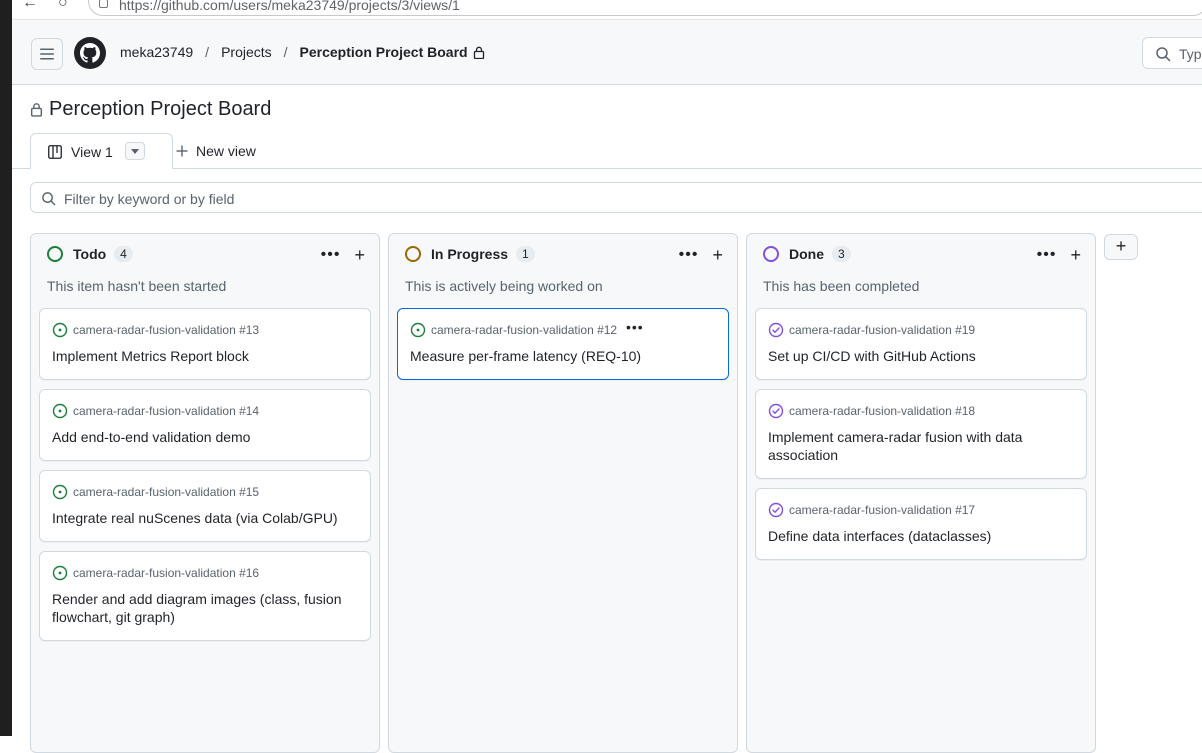 The width and height of the screenshot is (1202, 753). I want to click on view-options-dropdown, so click(135, 151).